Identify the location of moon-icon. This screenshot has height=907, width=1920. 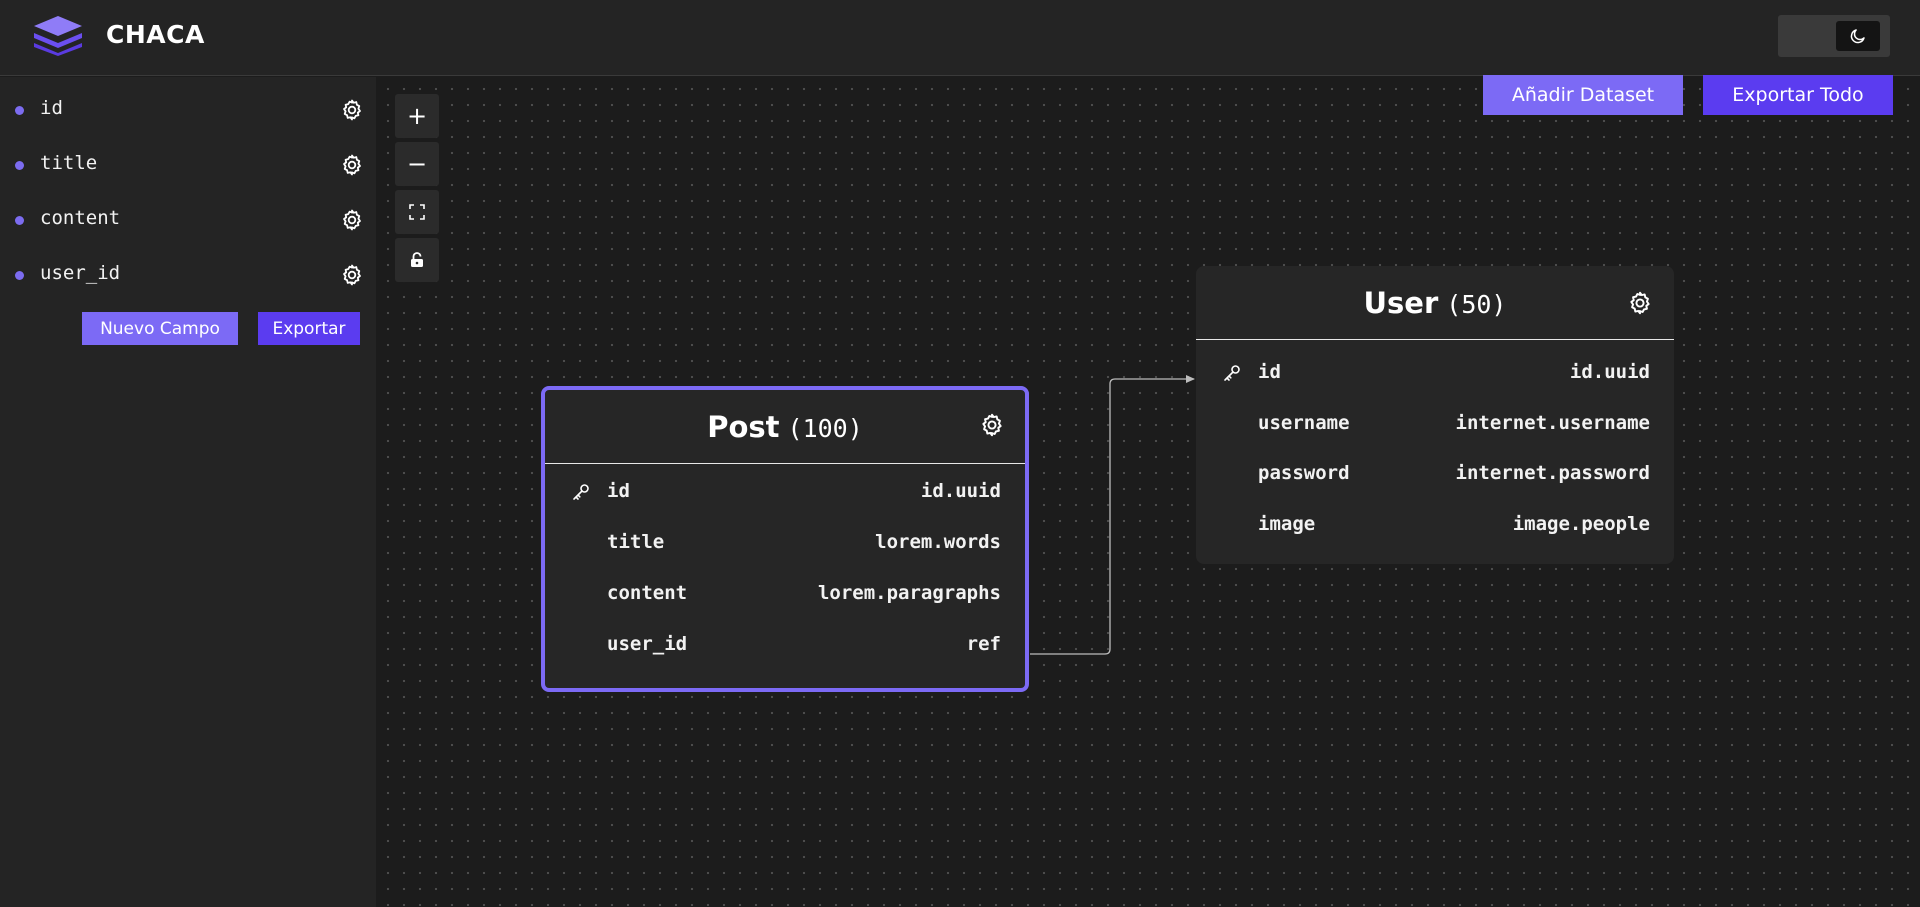
(1857, 36).